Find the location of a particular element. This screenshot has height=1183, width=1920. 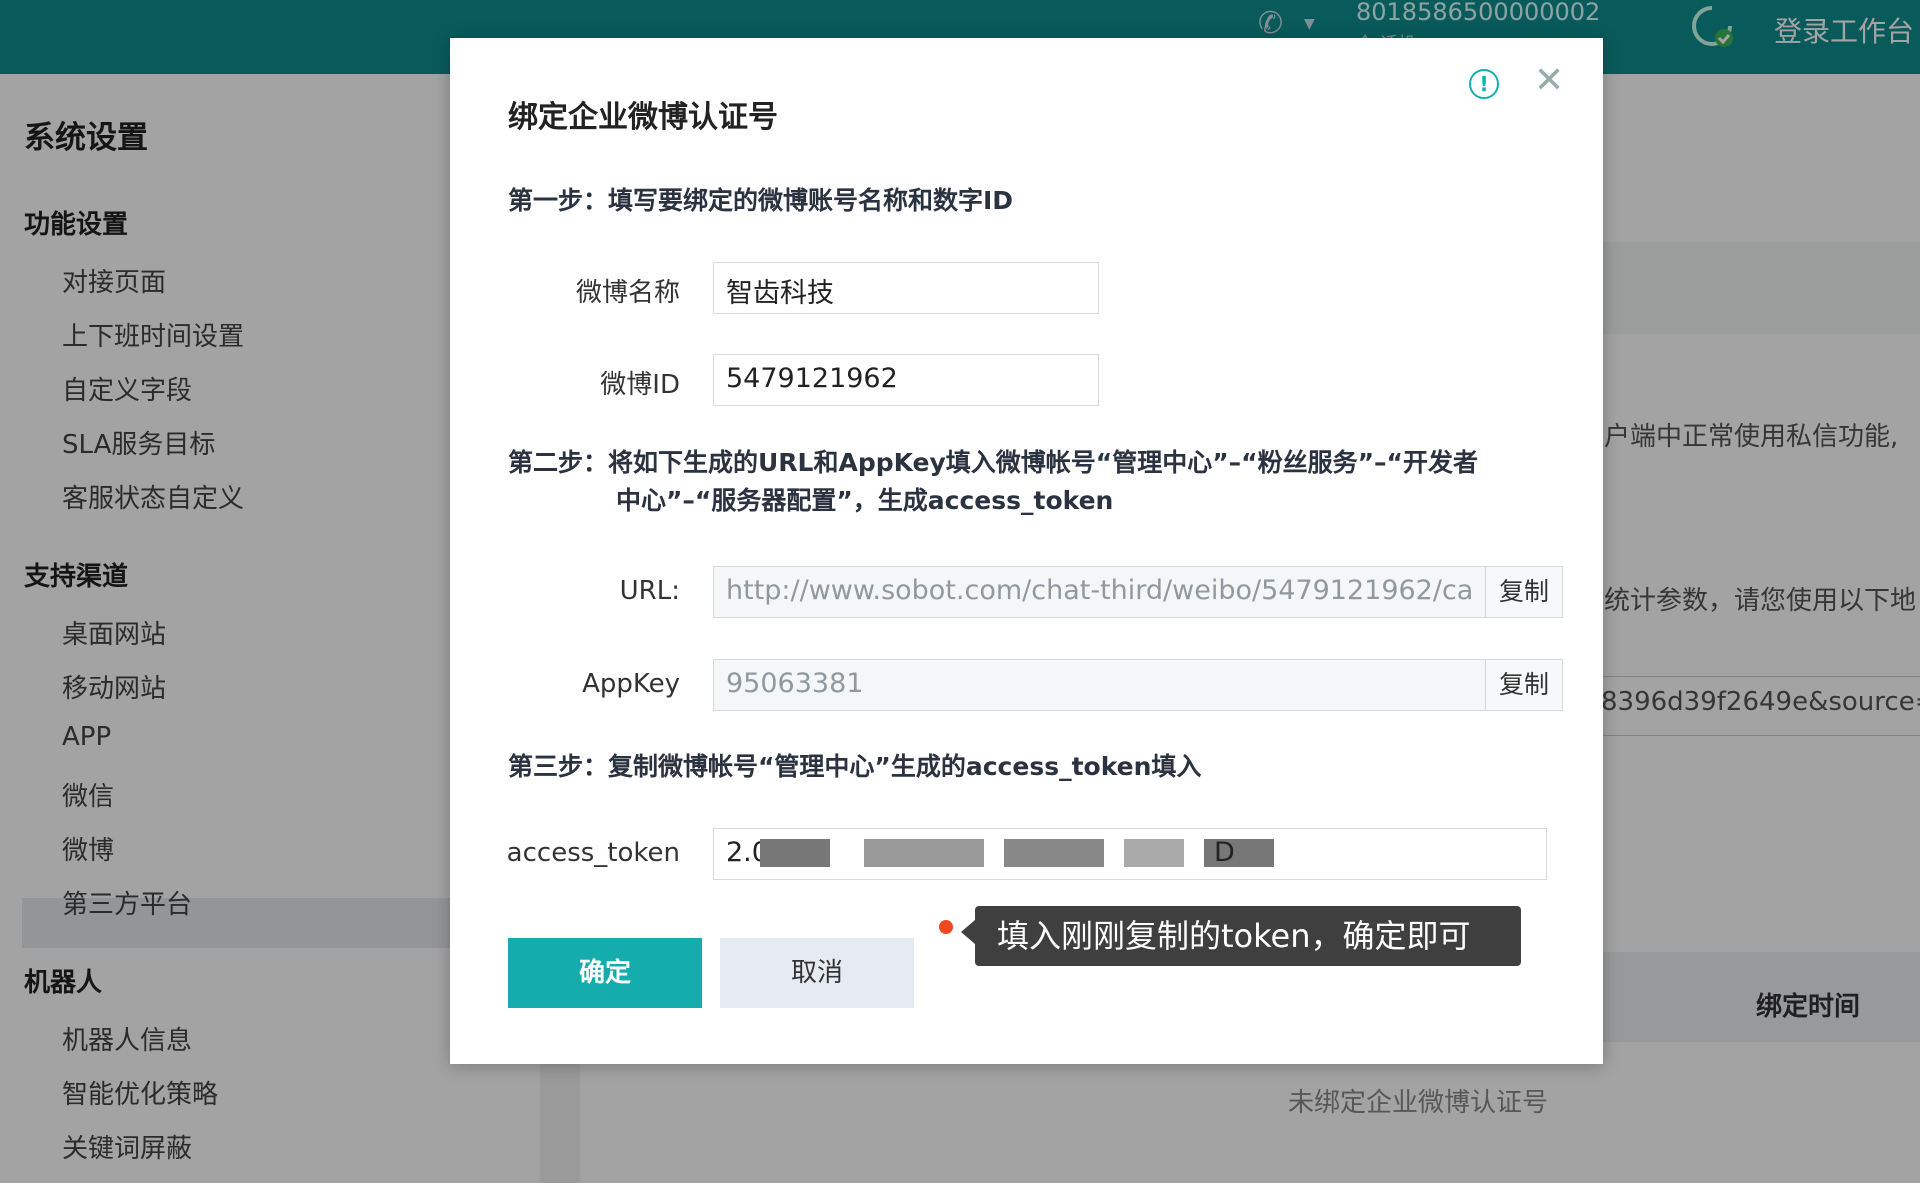

appkey-value: 95063381 is located at coordinates (795, 683).